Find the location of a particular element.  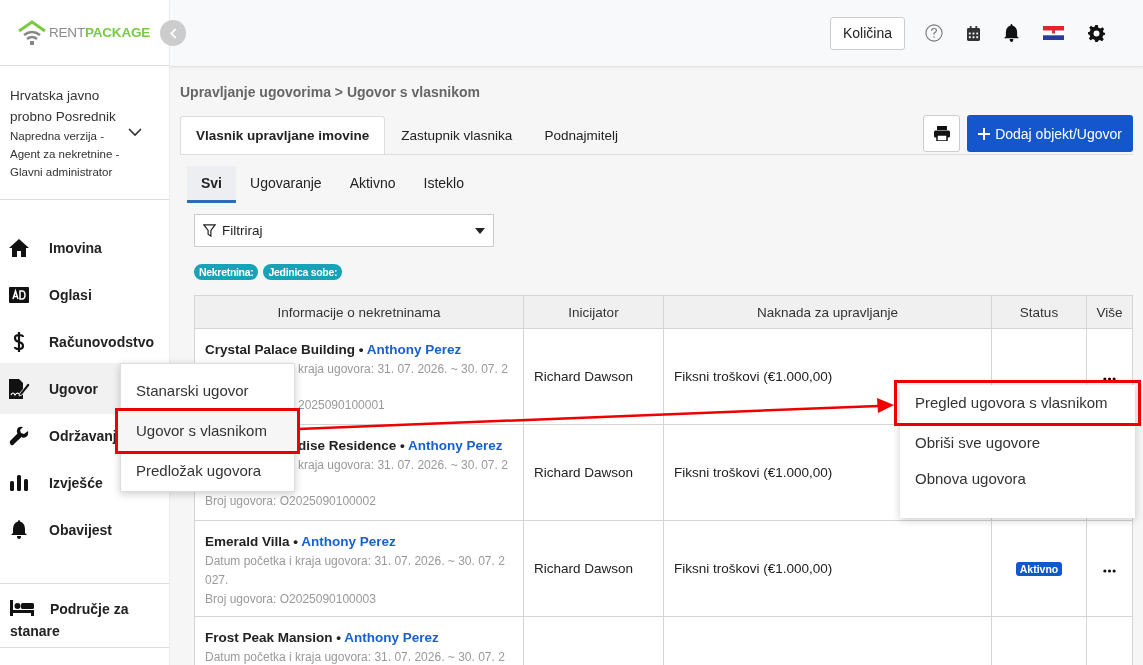

filter-tab: Ugovaranje is located at coordinates (286, 184).